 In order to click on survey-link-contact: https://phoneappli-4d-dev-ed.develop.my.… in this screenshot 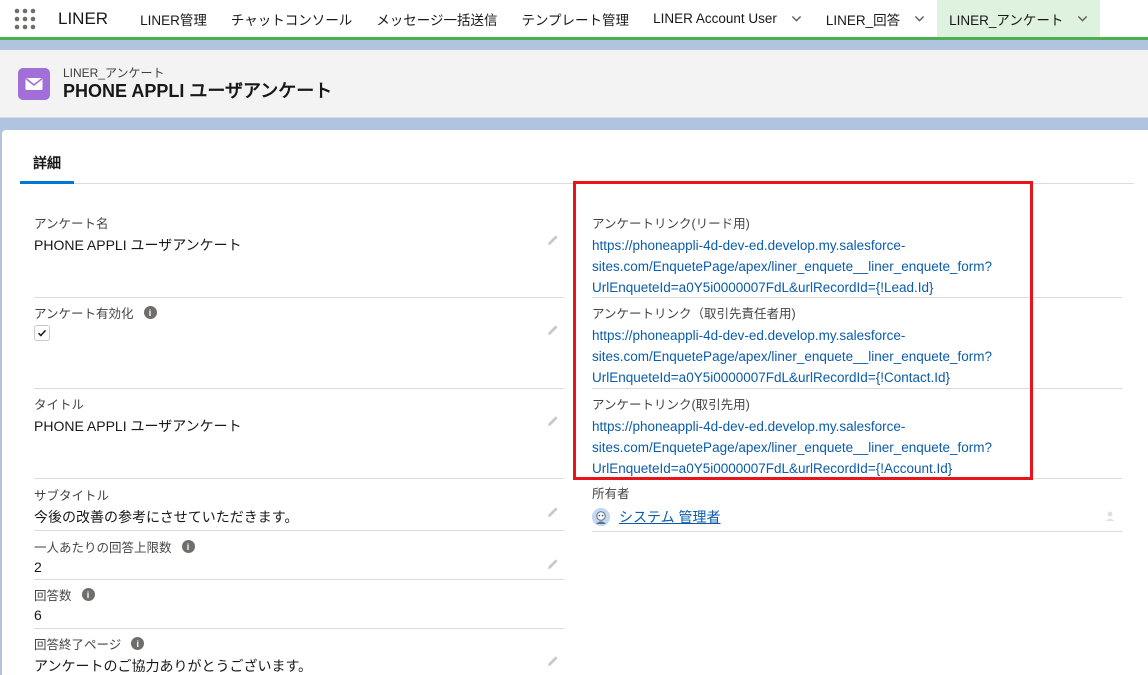, I will do `click(792, 356)`.